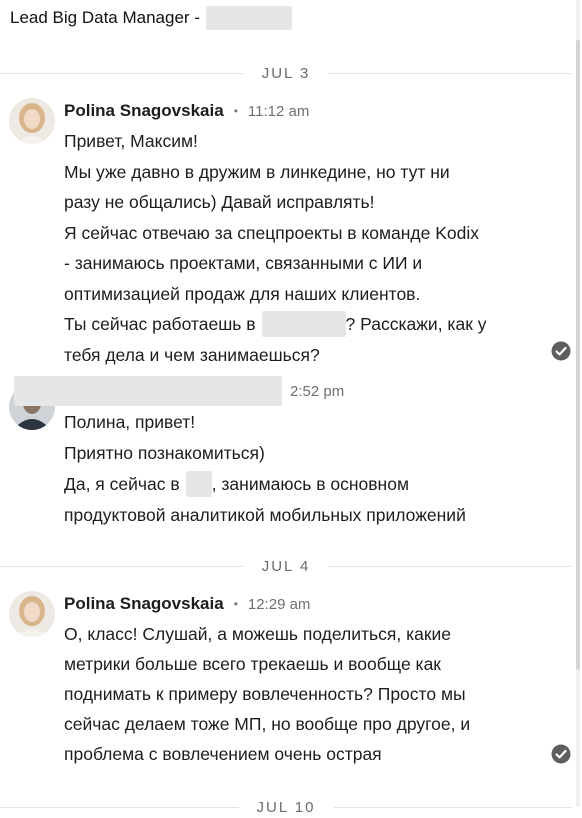 The height and width of the screenshot is (818, 582). I want to click on date-label: JUL 4, so click(286, 566).